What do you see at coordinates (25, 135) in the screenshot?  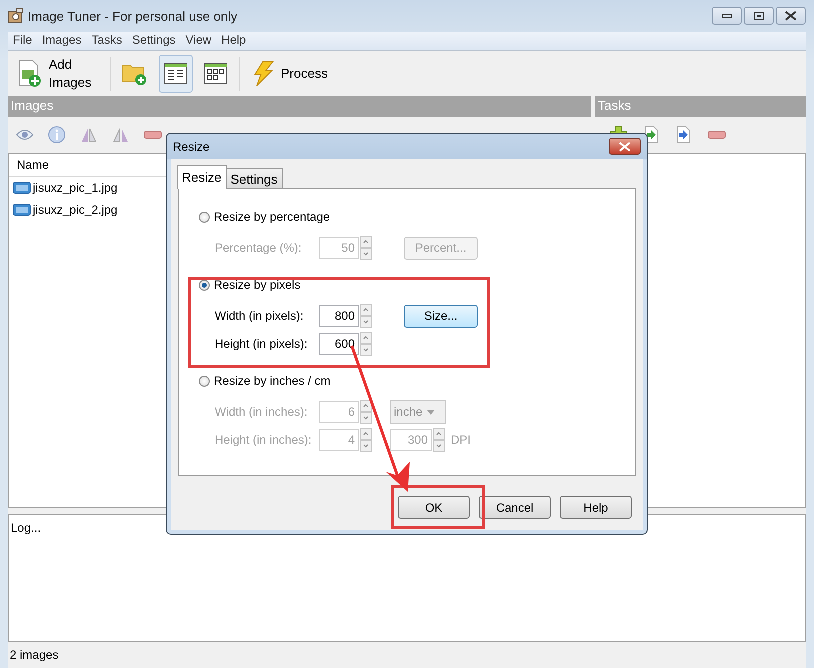 I see `eye-icon` at bounding box center [25, 135].